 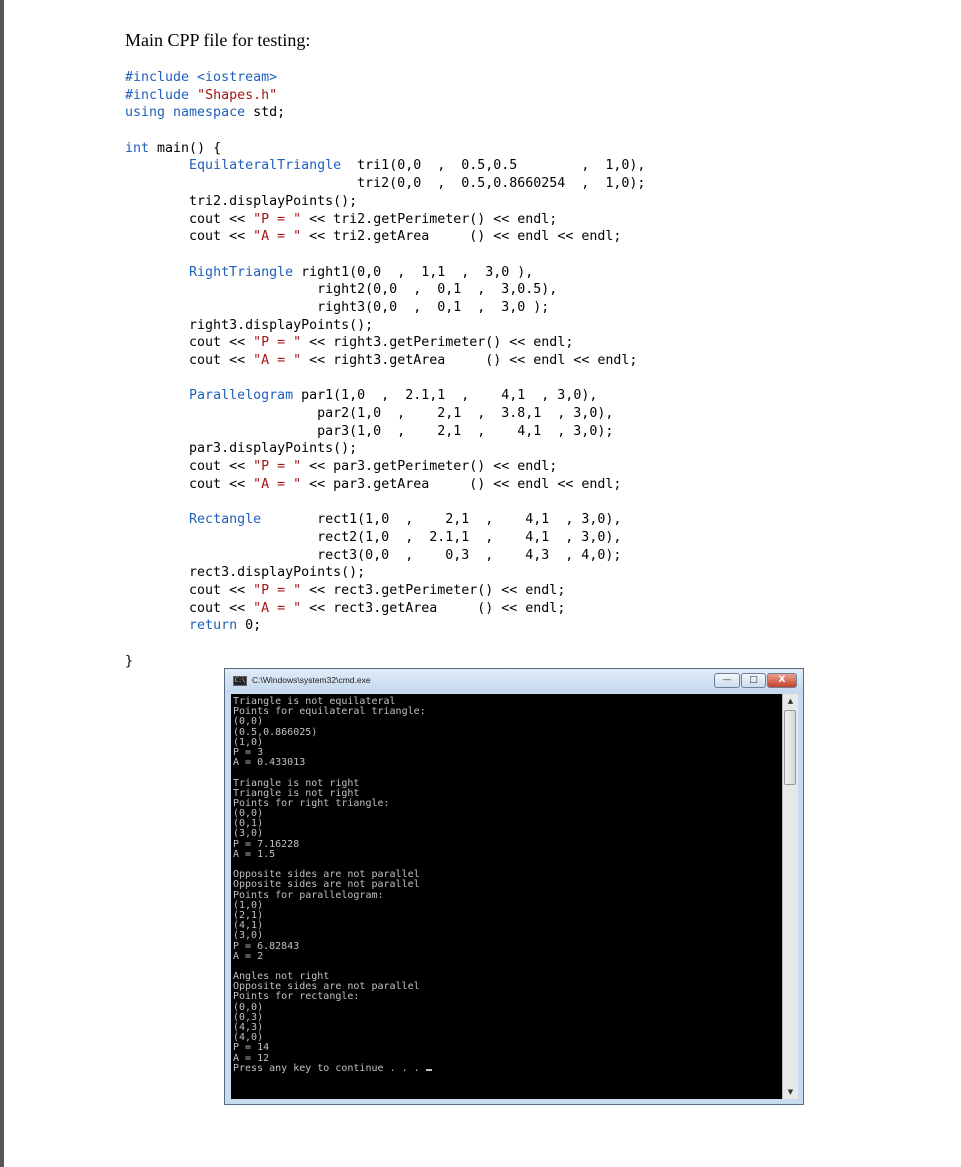 What do you see at coordinates (2, 583) in the screenshot?
I see `page-left-border` at bounding box center [2, 583].